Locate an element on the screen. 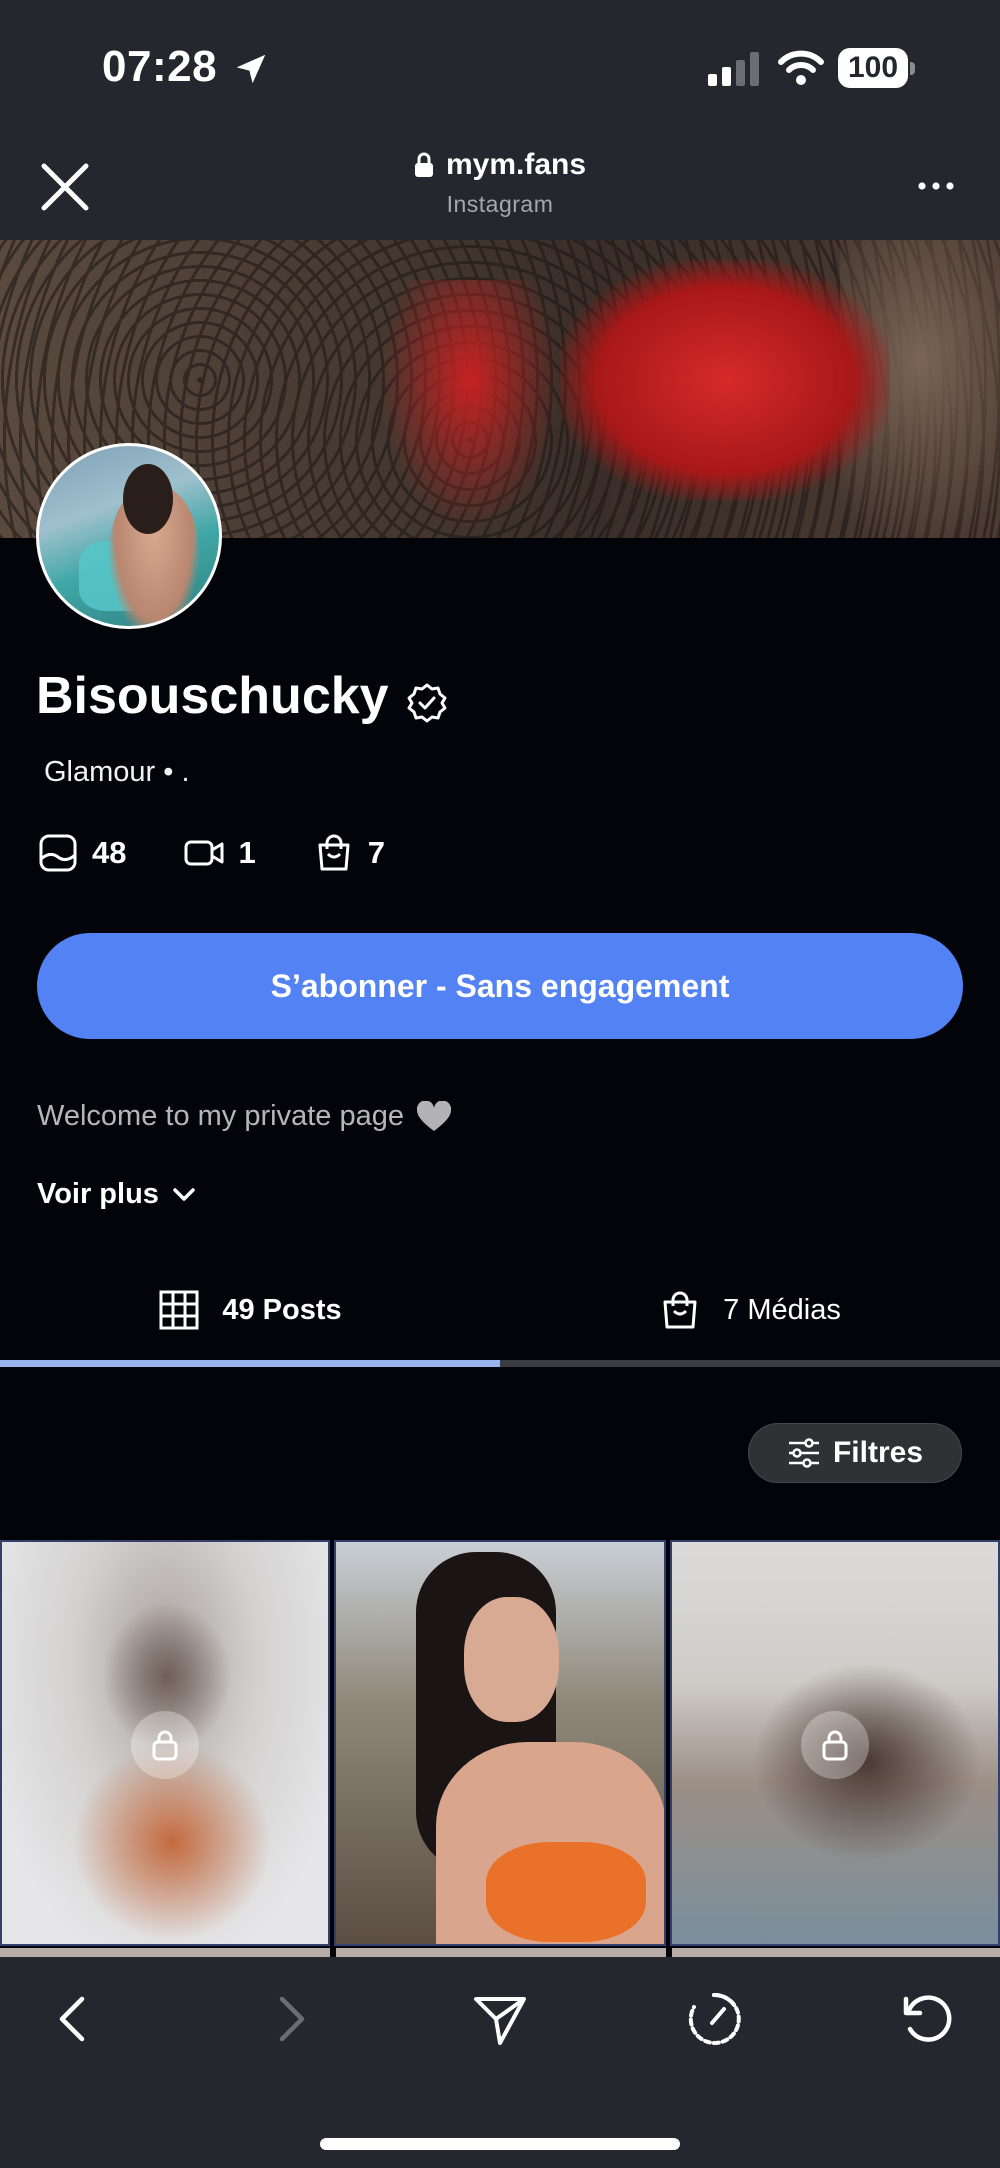 The width and height of the screenshot is (1000, 2168). chevron-left-icon is located at coordinates (72, 2019).